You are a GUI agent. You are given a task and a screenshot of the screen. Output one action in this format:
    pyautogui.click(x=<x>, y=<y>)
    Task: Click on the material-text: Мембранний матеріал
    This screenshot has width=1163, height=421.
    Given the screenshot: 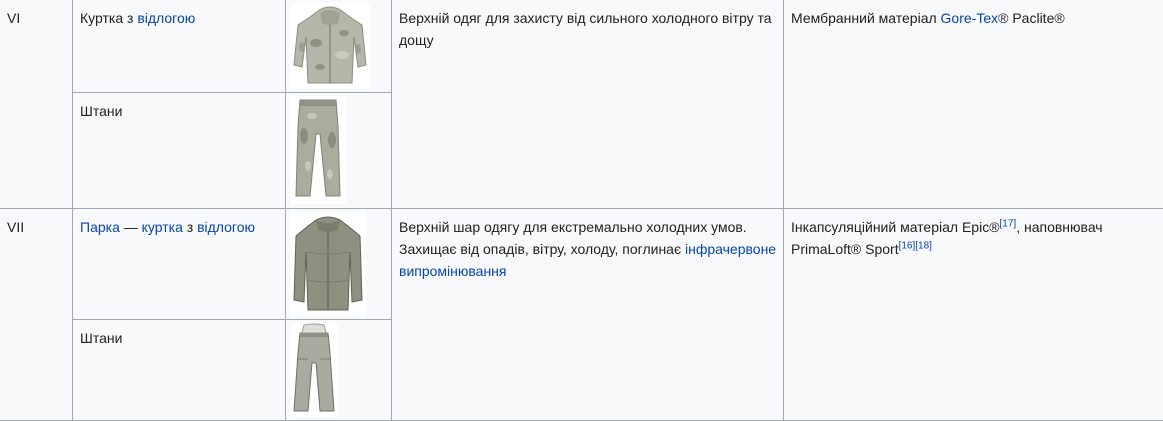 What is the action you would take?
    pyautogui.click(x=866, y=18)
    